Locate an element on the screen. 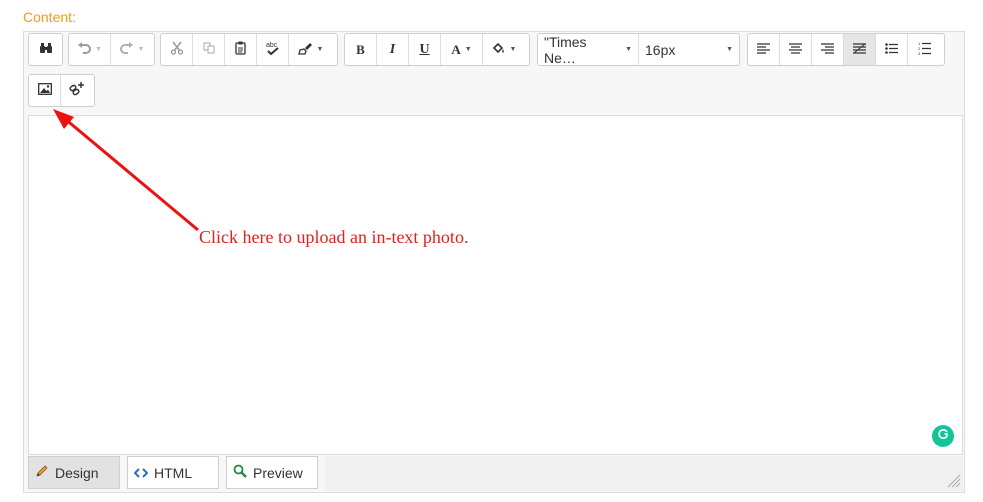  font-size-value: 16px is located at coordinates (660, 49).